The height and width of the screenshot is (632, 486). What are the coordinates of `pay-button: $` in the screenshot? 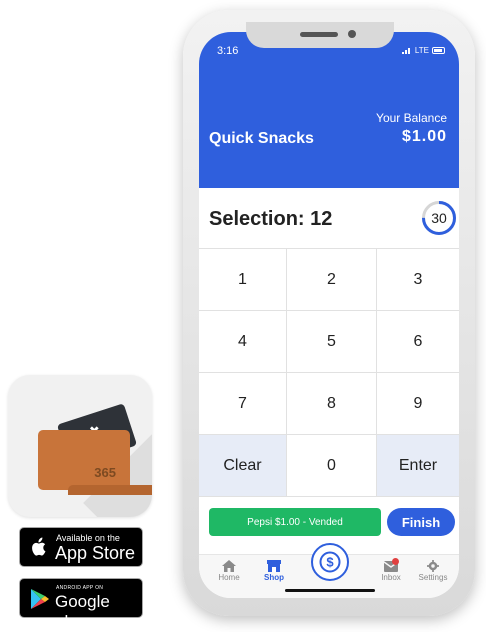 It's located at (330, 562).